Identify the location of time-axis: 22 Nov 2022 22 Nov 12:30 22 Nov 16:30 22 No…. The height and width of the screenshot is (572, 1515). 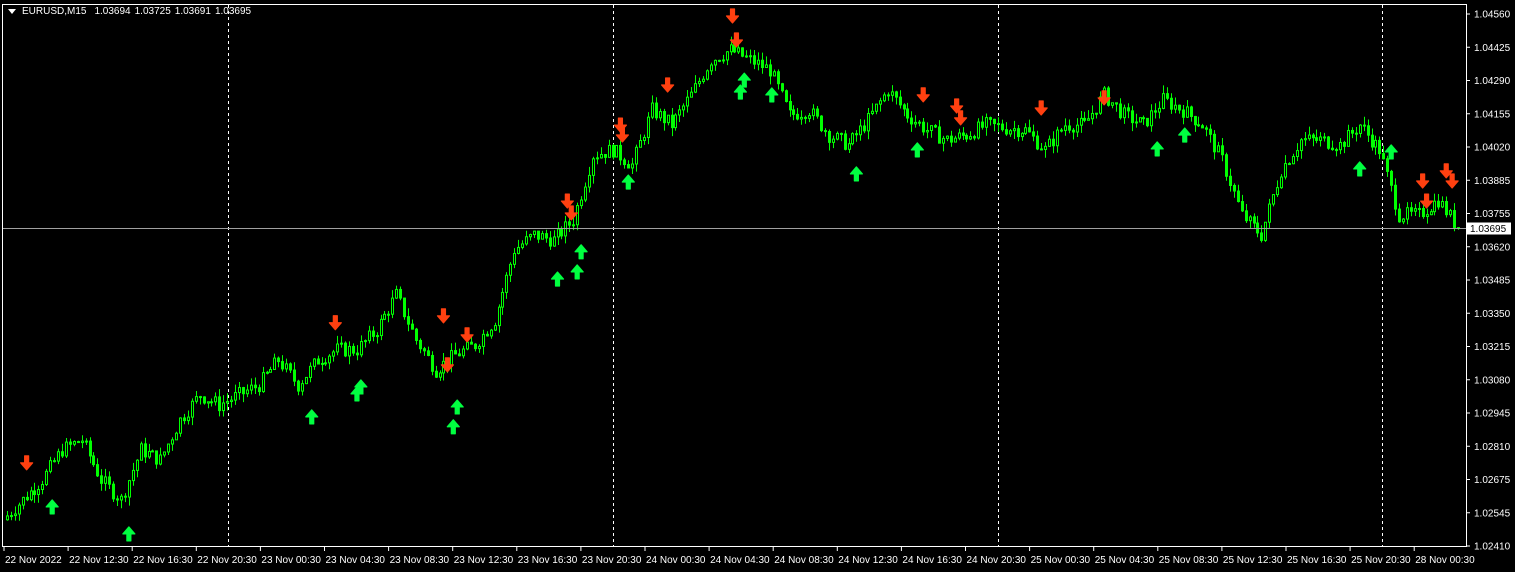
(739, 556).